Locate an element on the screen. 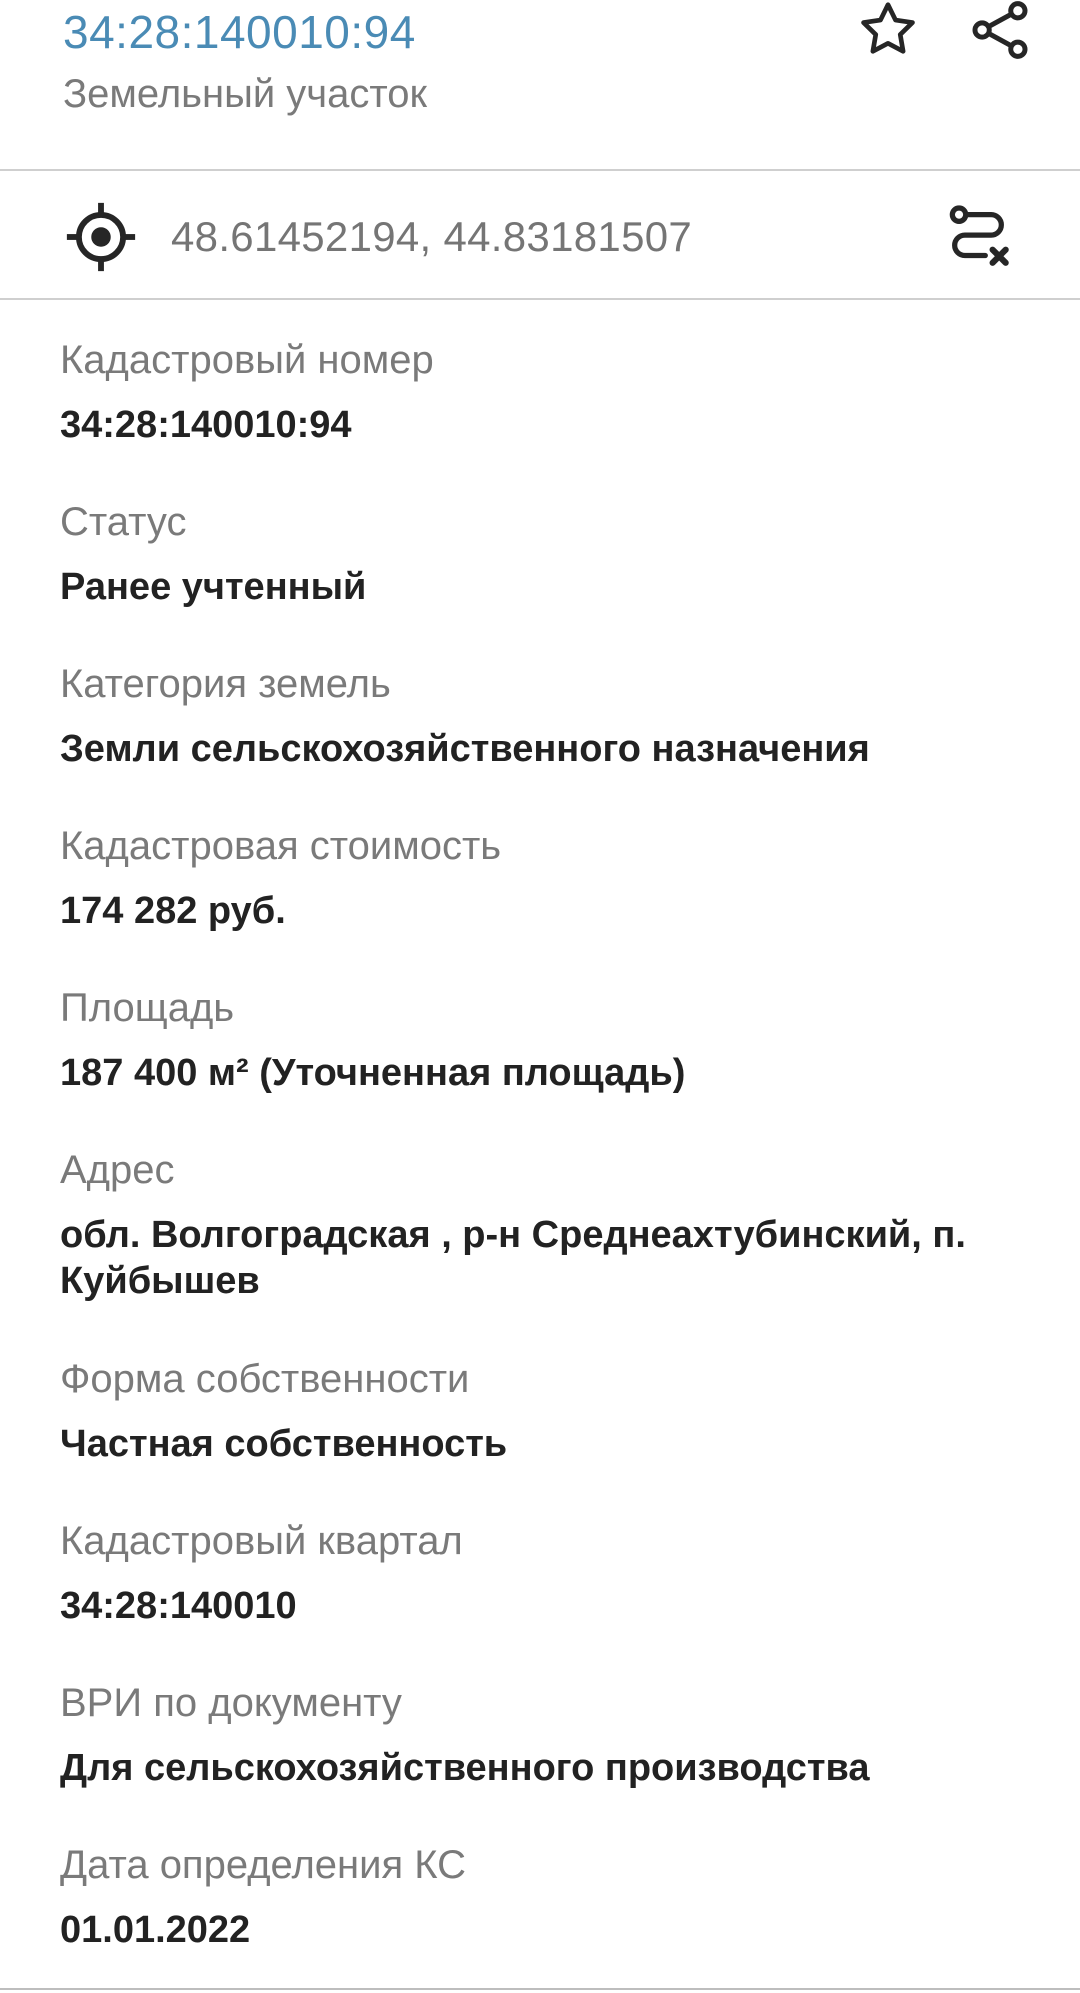 The image size is (1080, 1993). property-value: 174 282 руб. is located at coordinates (173, 911).